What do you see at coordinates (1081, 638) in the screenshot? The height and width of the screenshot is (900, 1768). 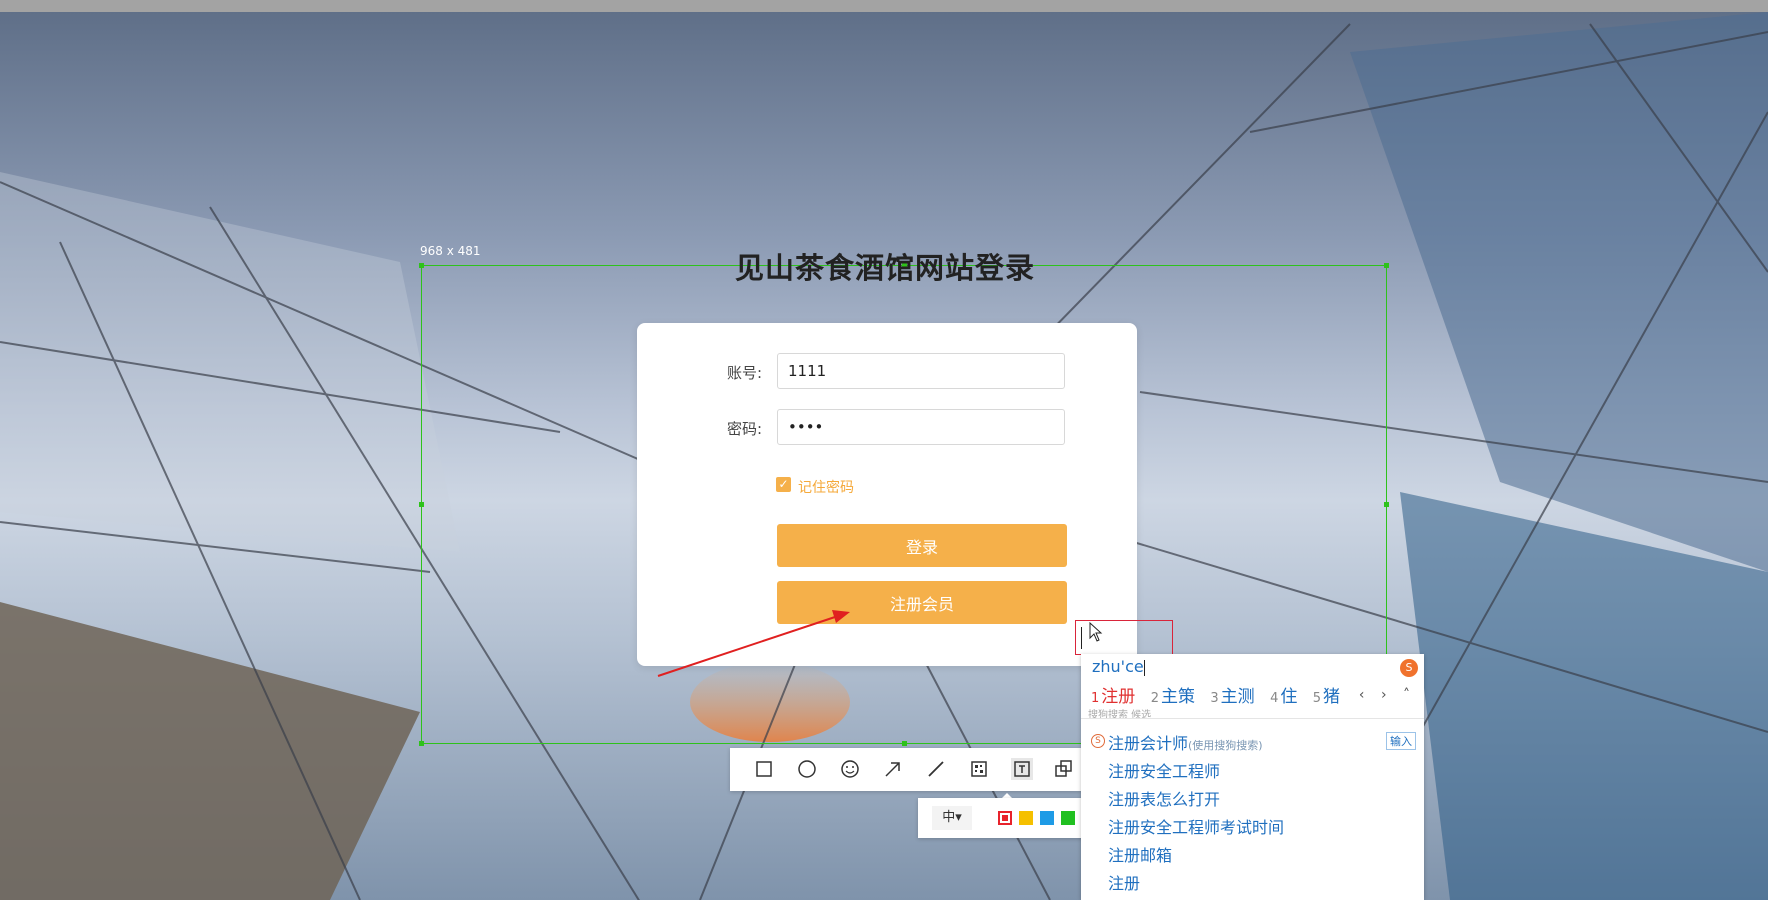 I see `text-cursor` at bounding box center [1081, 638].